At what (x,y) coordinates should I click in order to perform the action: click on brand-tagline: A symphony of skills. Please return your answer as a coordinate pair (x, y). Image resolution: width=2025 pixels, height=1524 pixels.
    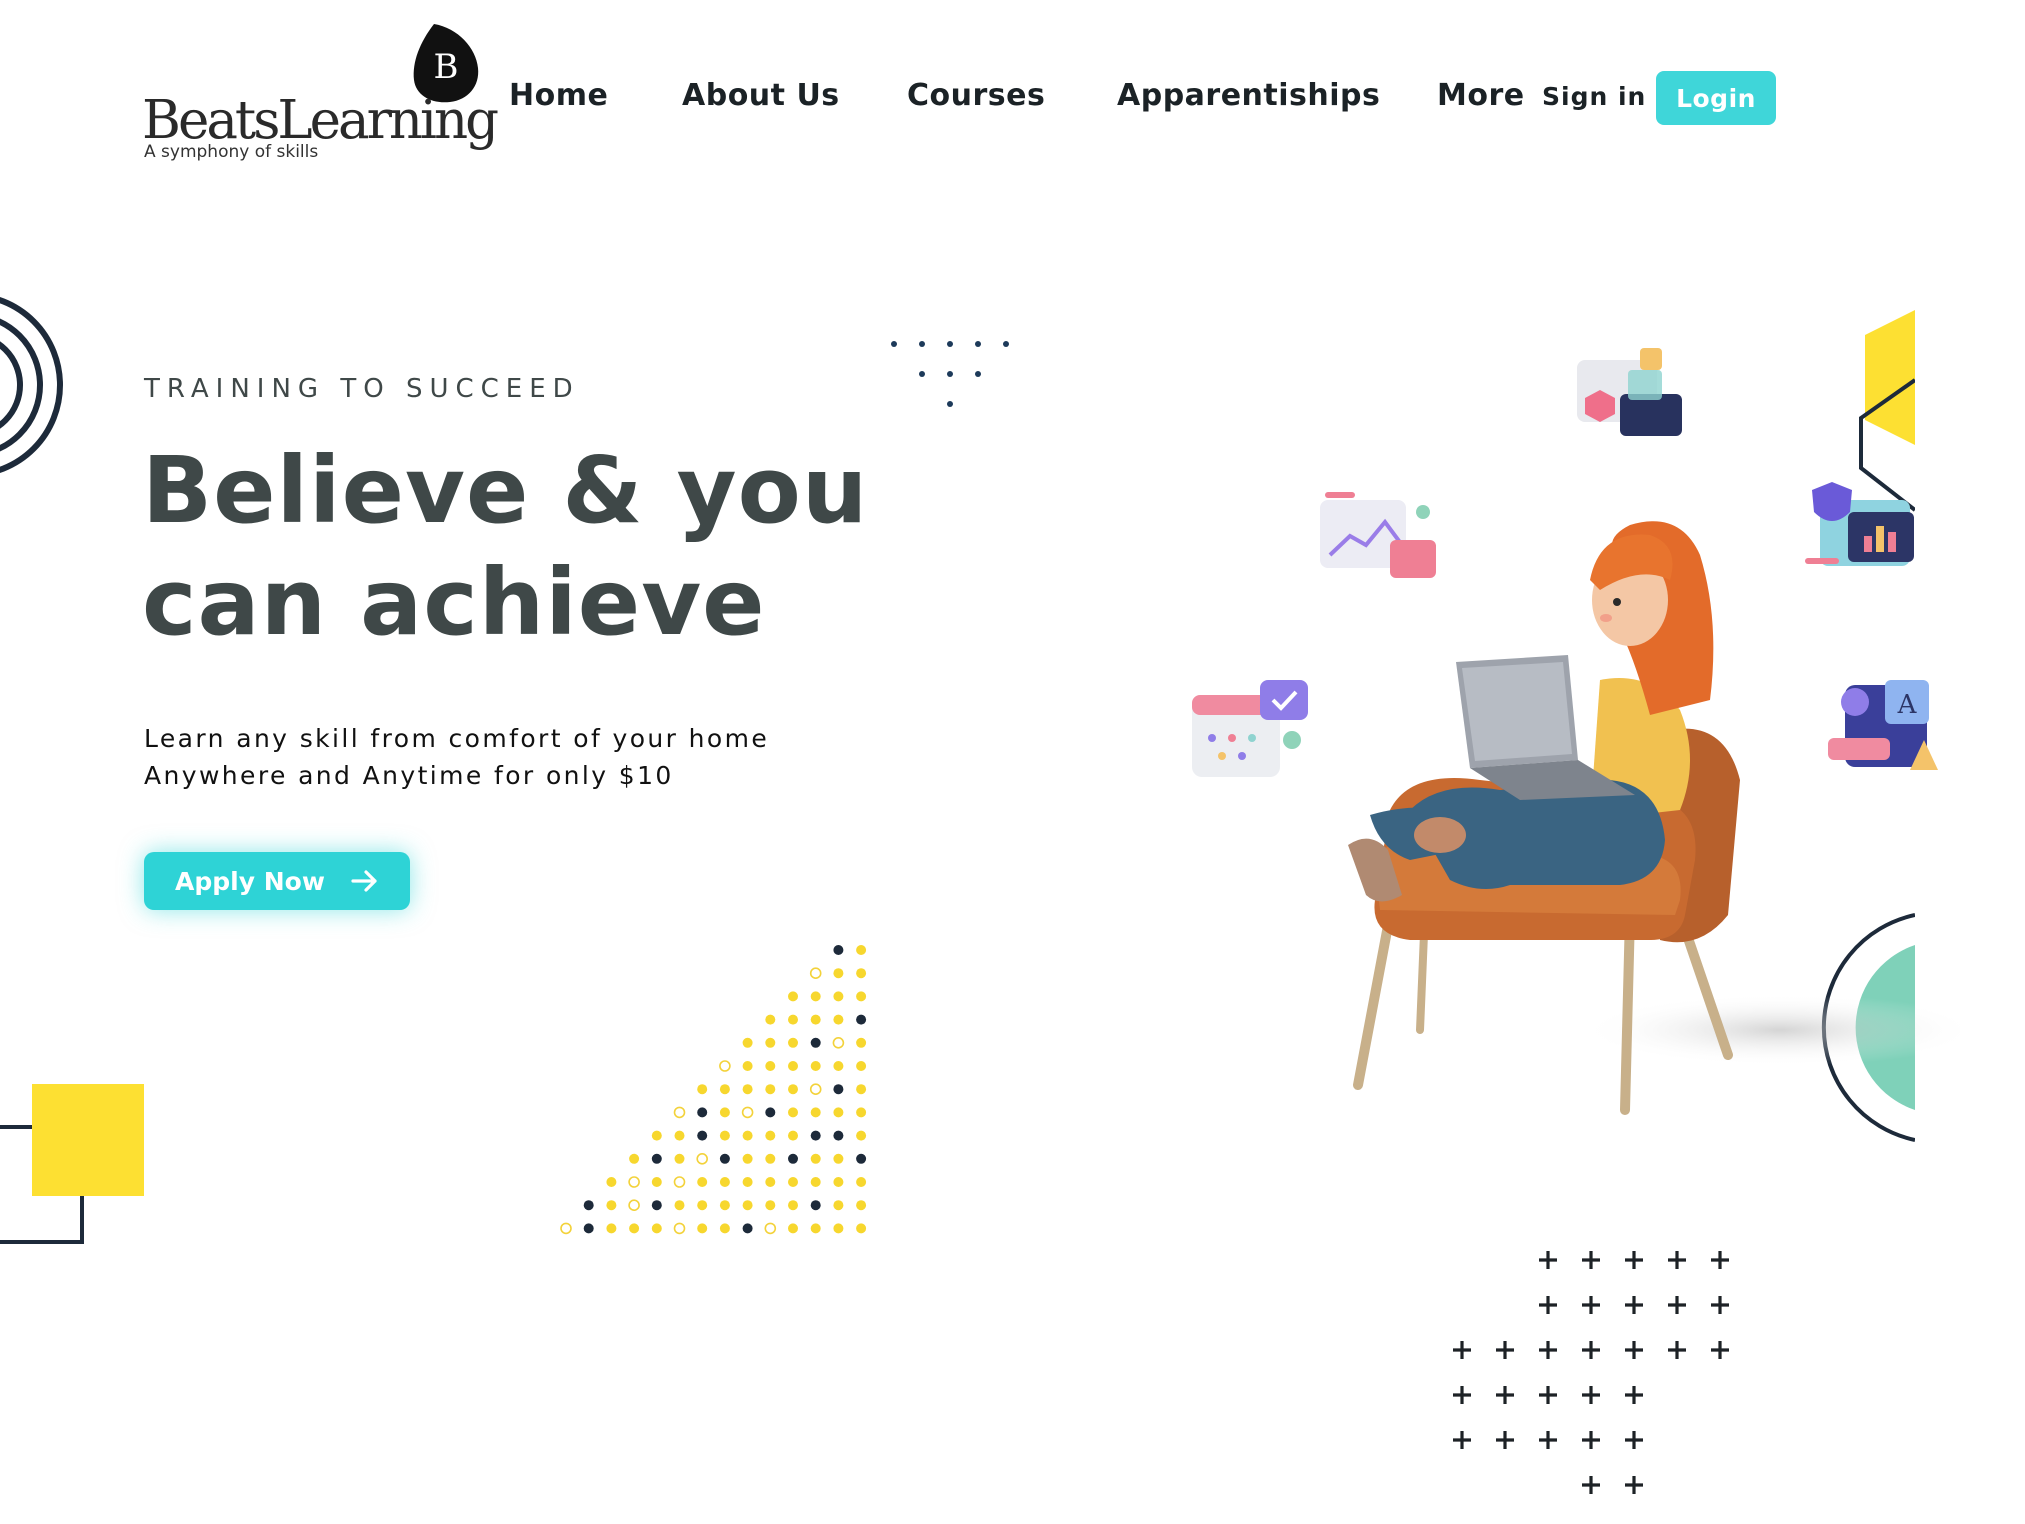
    Looking at the image, I should click on (231, 152).